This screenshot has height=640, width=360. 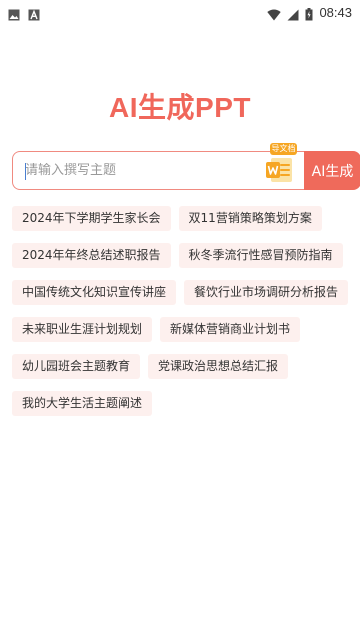 I want to click on import-document-button: 导文档, so click(x=280, y=165).